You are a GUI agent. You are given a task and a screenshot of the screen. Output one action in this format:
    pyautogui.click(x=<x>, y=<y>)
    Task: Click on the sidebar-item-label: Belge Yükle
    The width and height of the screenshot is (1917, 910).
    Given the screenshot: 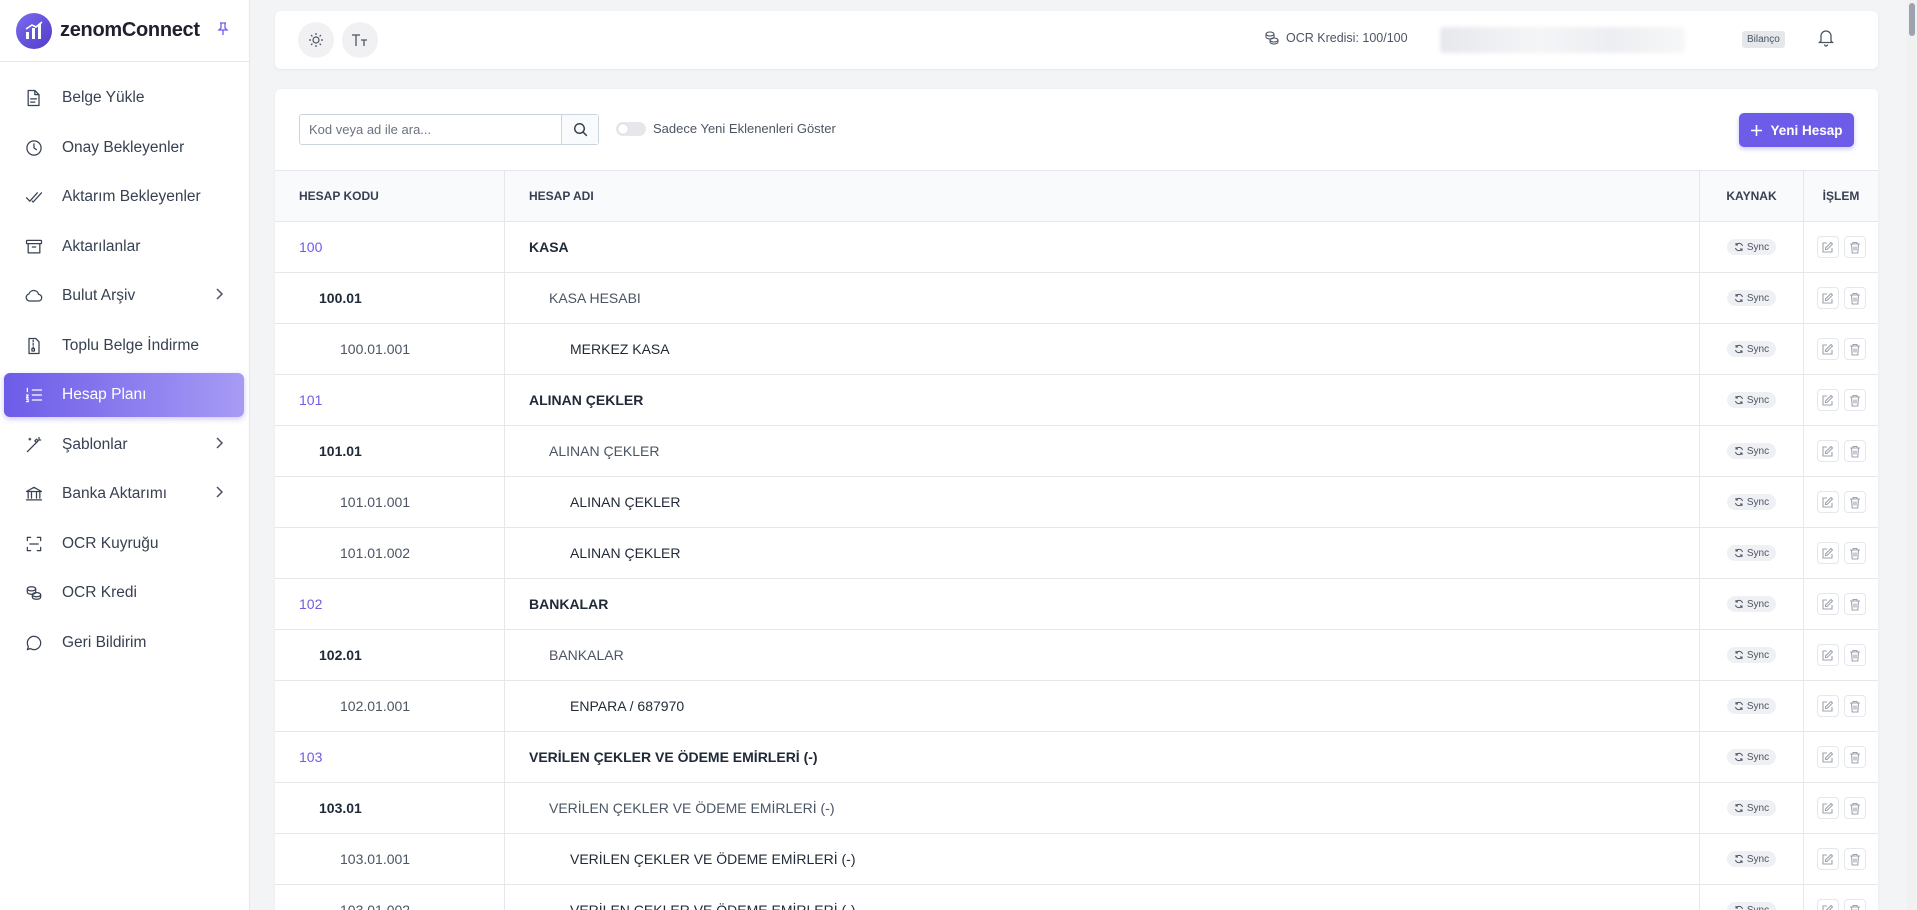 What is the action you would take?
    pyautogui.click(x=103, y=97)
    